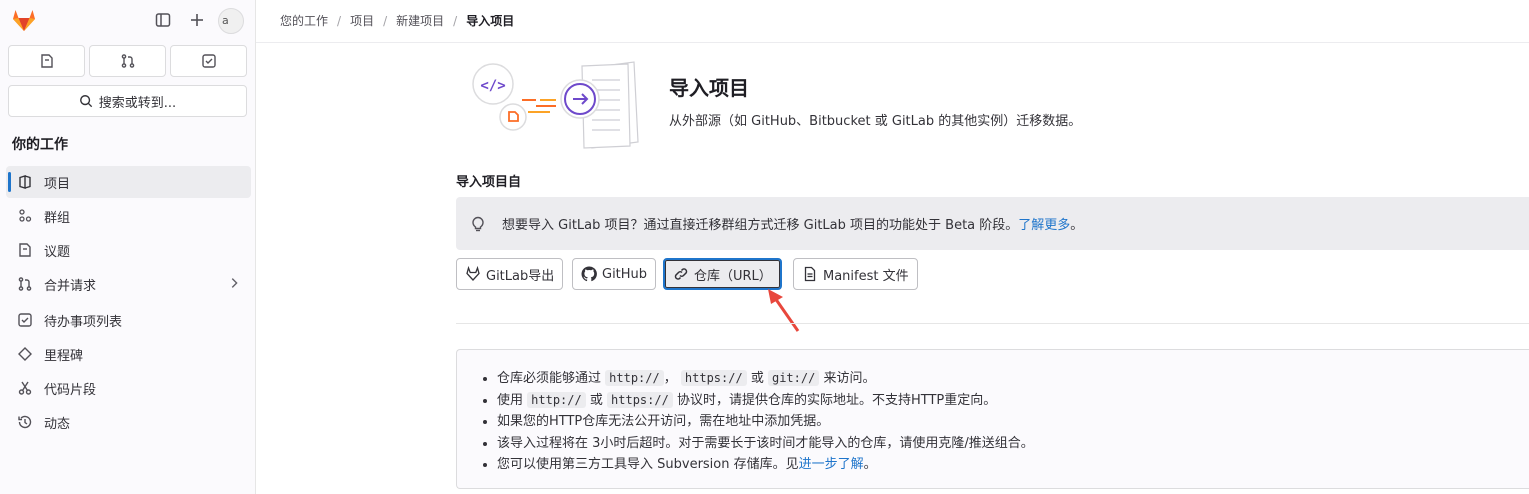  Describe the element at coordinates (489, 182) in the screenshot. I see `import-from-title: 导入项目自` at that location.